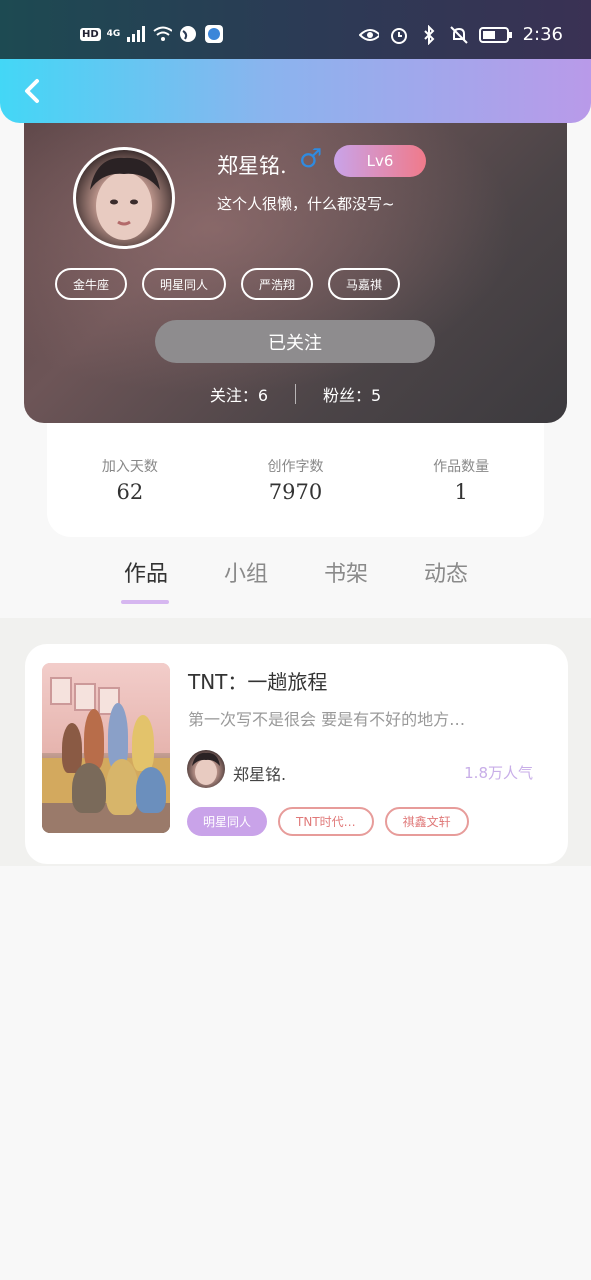 This screenshot has width=591, height=1280. I want to click on tab-works: 作品, so click(146, 580).